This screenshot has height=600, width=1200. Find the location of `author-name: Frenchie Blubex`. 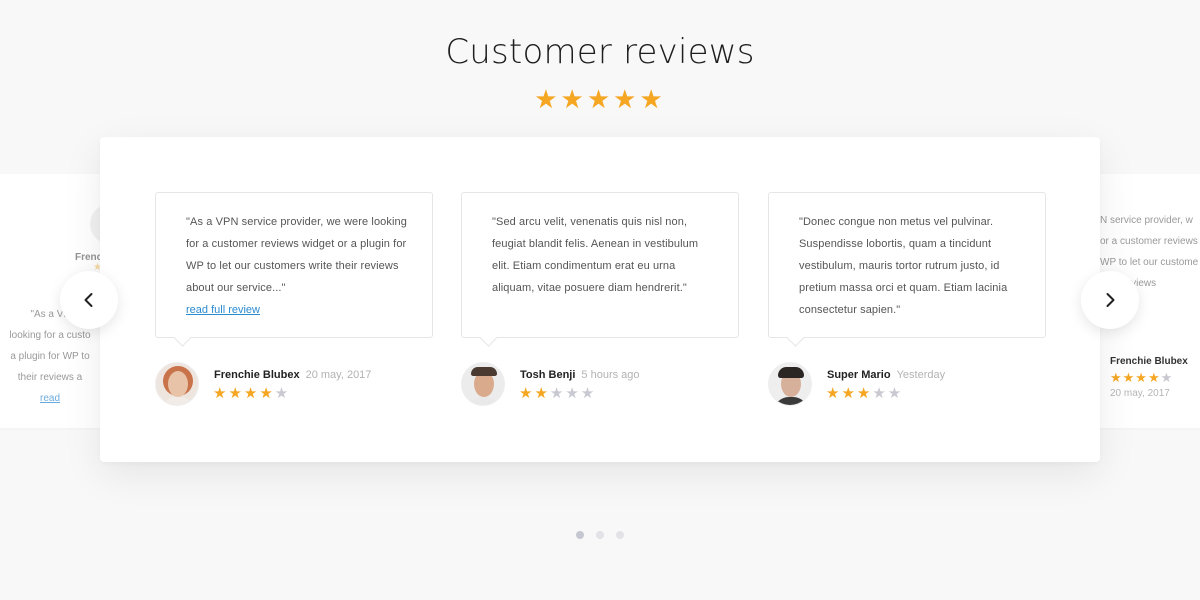

author-name: Frenchie Blubex is located at coordinates (1149, 361).